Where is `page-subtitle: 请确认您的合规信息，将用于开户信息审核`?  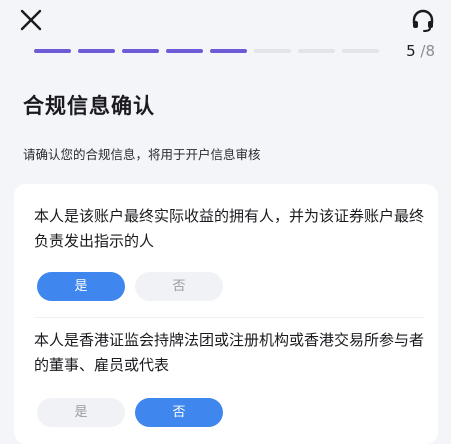 page-subtitle: 请确认您的合规信息，将用于开户信息审核 is located at coordinates (142, 154).